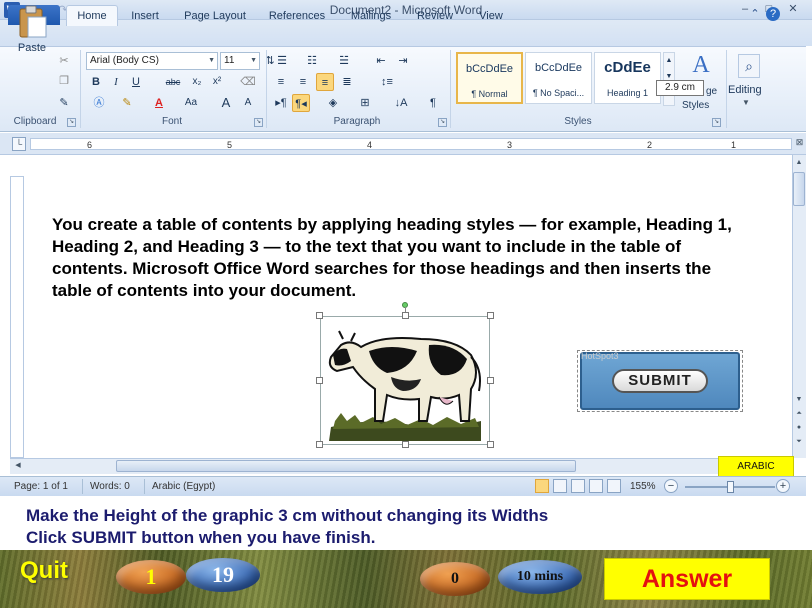  What do you see at coordinates (491, 16) in the screenshot?
I see `tab-view: View` at bounding box center [491, 16].